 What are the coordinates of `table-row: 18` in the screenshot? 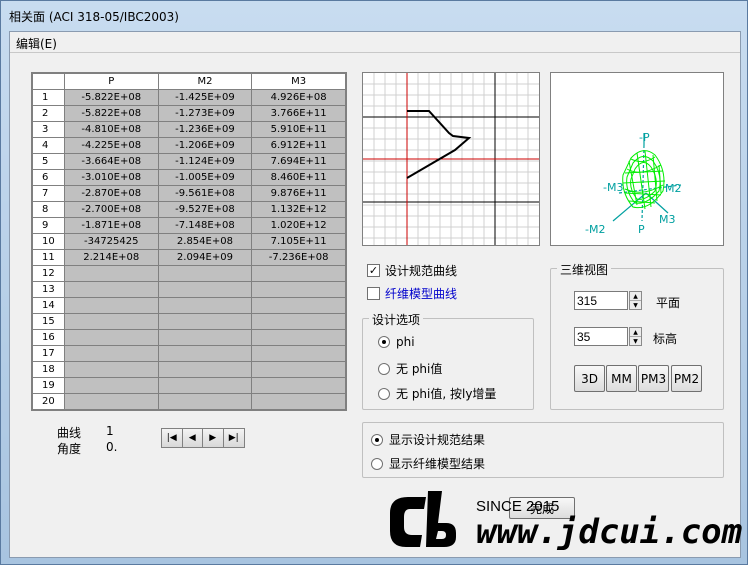 It's located at (189, 369).